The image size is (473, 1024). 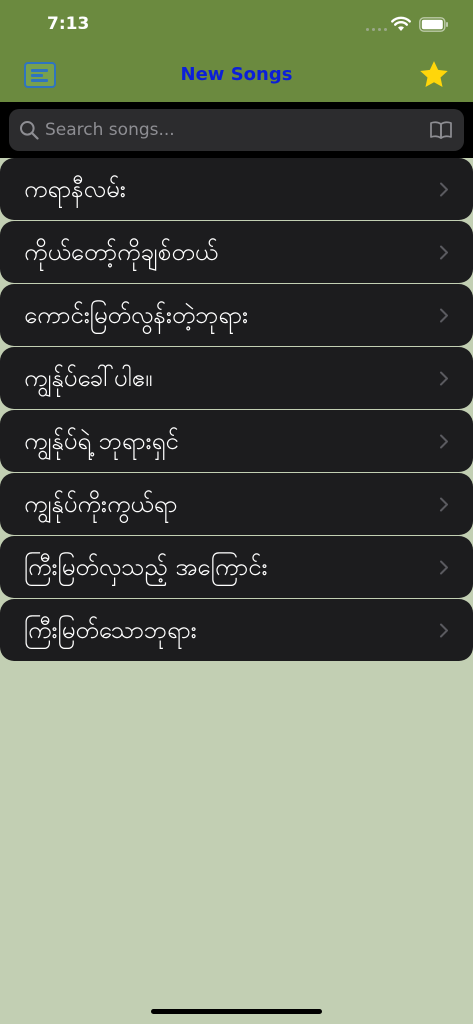 I want to click on home-indicator, so click(x=236, y=1011).